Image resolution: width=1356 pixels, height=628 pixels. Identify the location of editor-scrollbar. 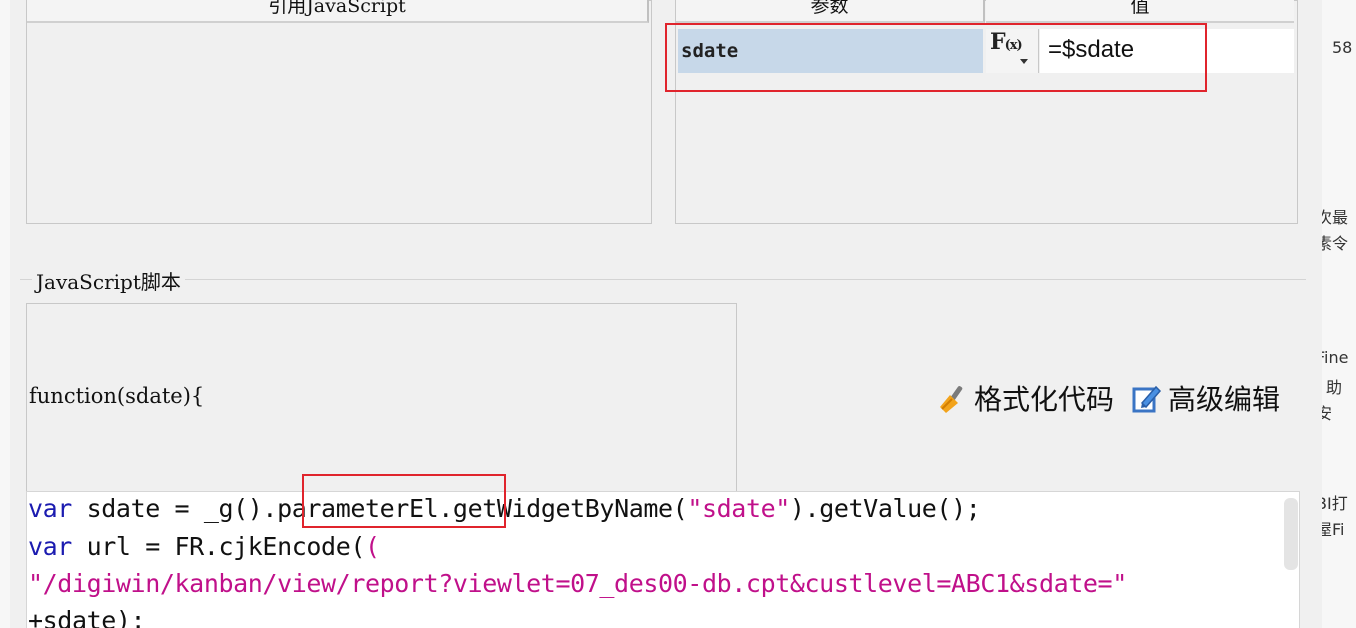
(1291, 534).